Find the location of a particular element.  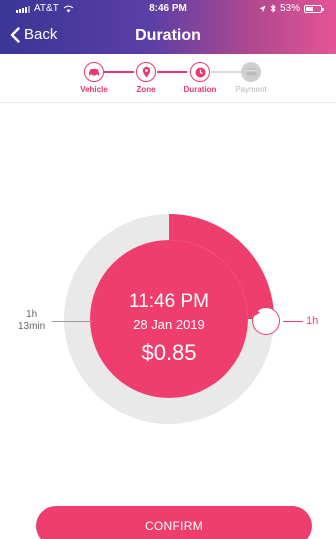

location-pin-icon is located at coordinates (146, 72).